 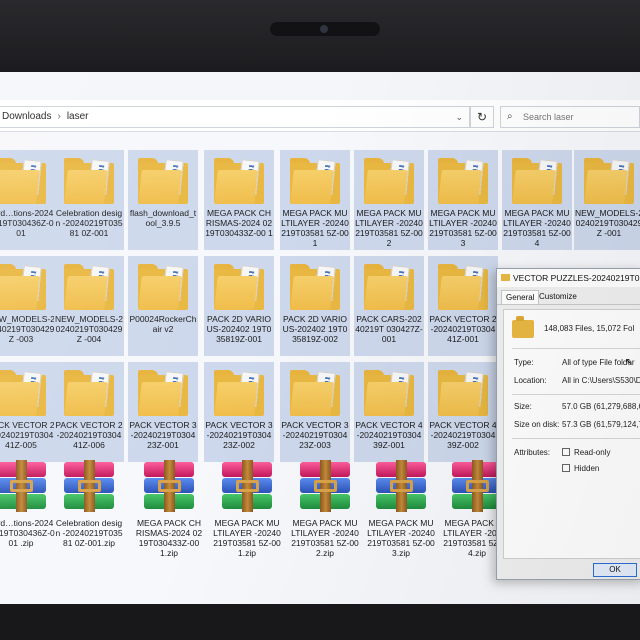 What do you see at coordinates (607, 223) in the screenshot?
I see `folder-label: NEW_MODELS-2 0240219T030429Z -001` at bounding box center [607, 223].